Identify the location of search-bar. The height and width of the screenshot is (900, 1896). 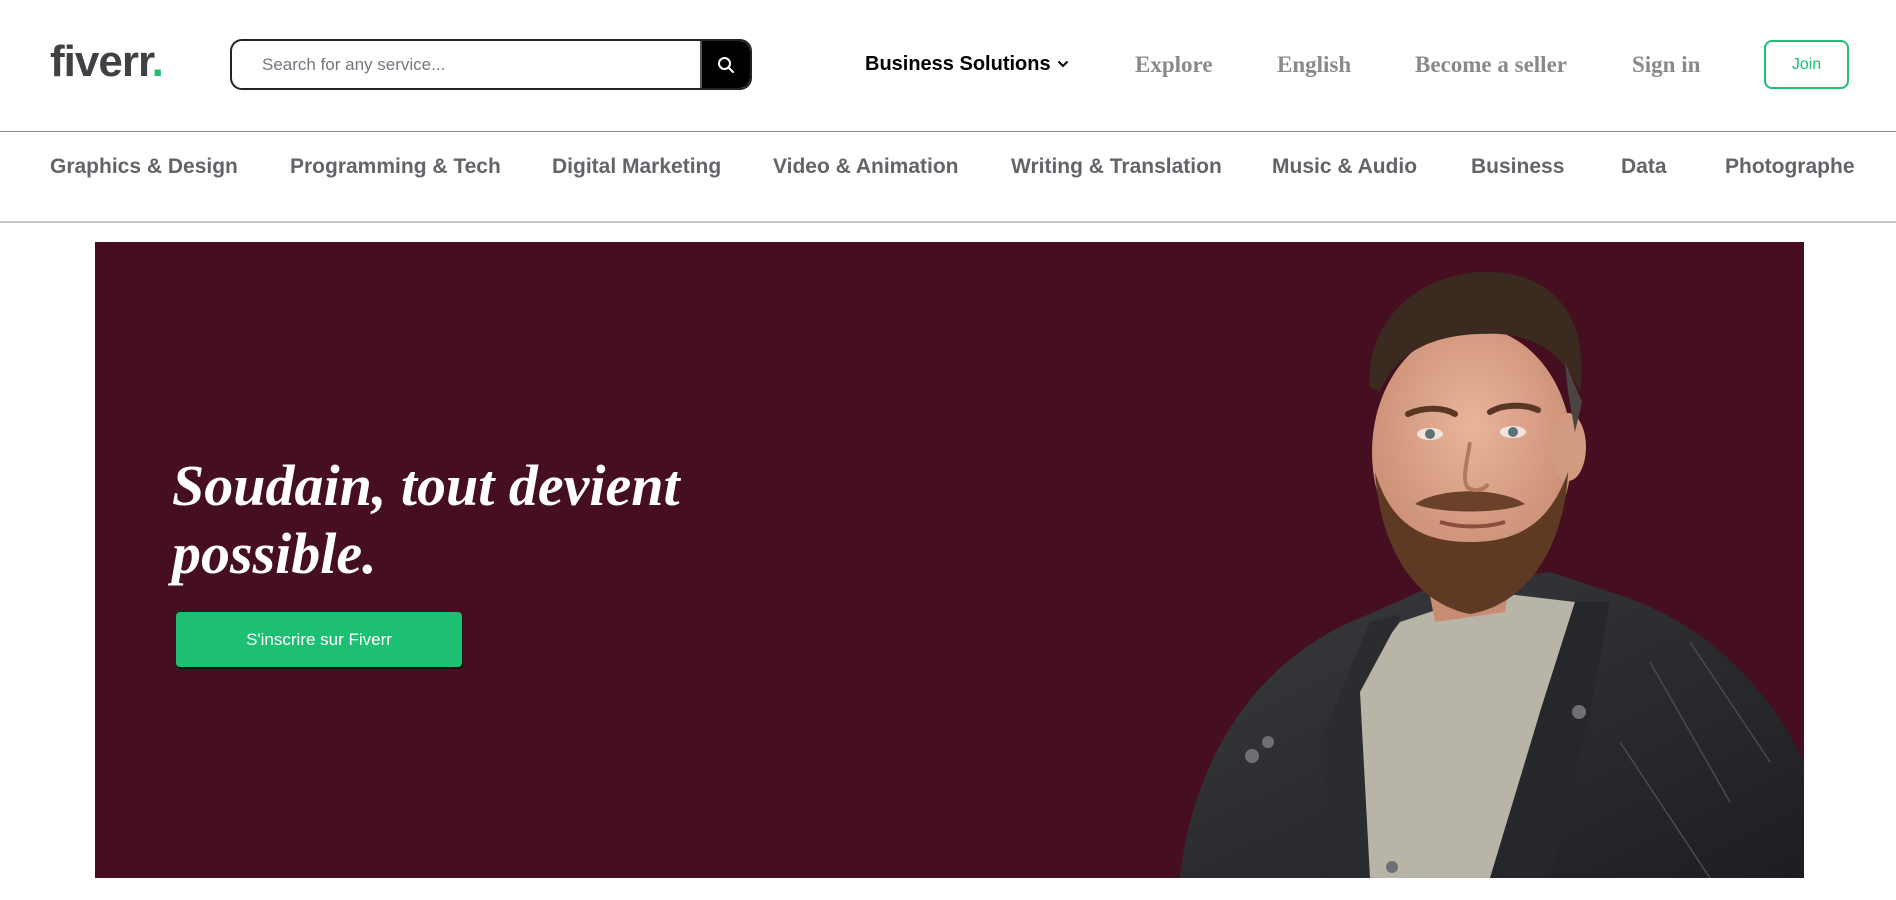
(491, 64).